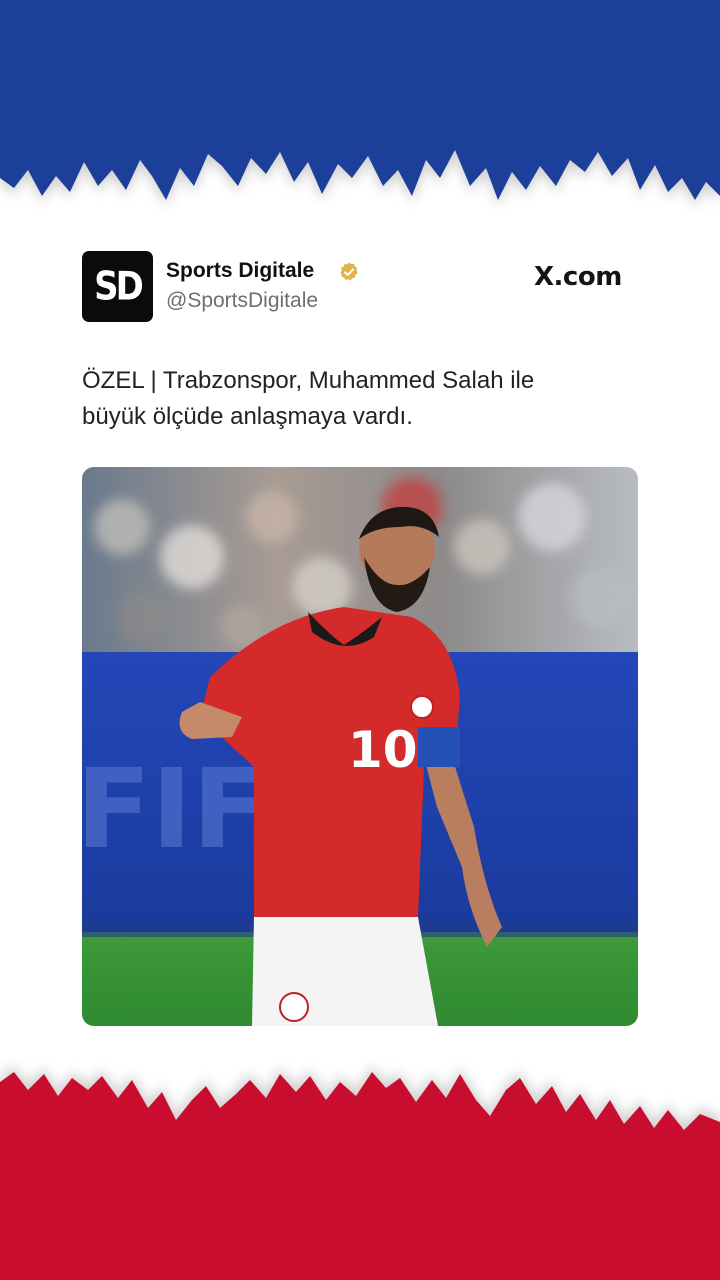  What do you see at coordinates (242, 301) in the screenshot?
I see `account-handle: @SportsDigitale` at bounding box center [242, 301].